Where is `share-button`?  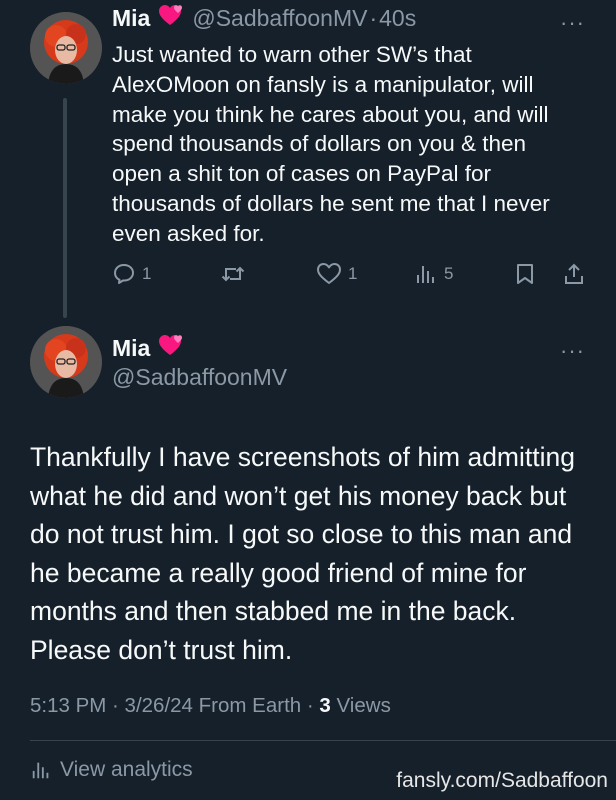
share-button is located at coordinates (574, 274).